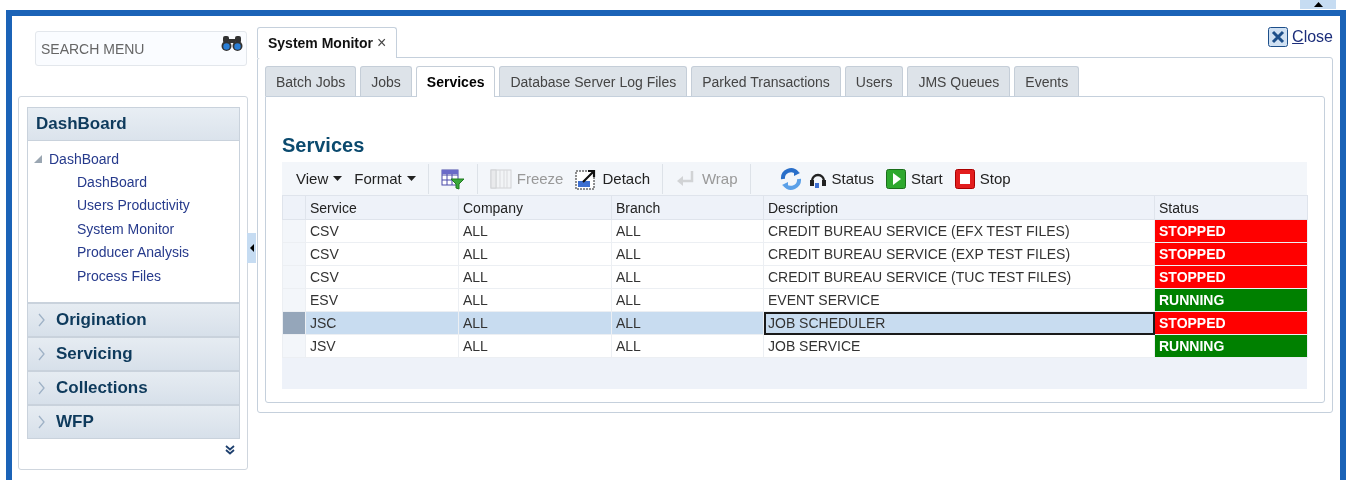 This screenshot has width=1346, height=480. Describe the element at coordinates (1300, 37) in the screenshot. I see `close-link: Close` at that location.